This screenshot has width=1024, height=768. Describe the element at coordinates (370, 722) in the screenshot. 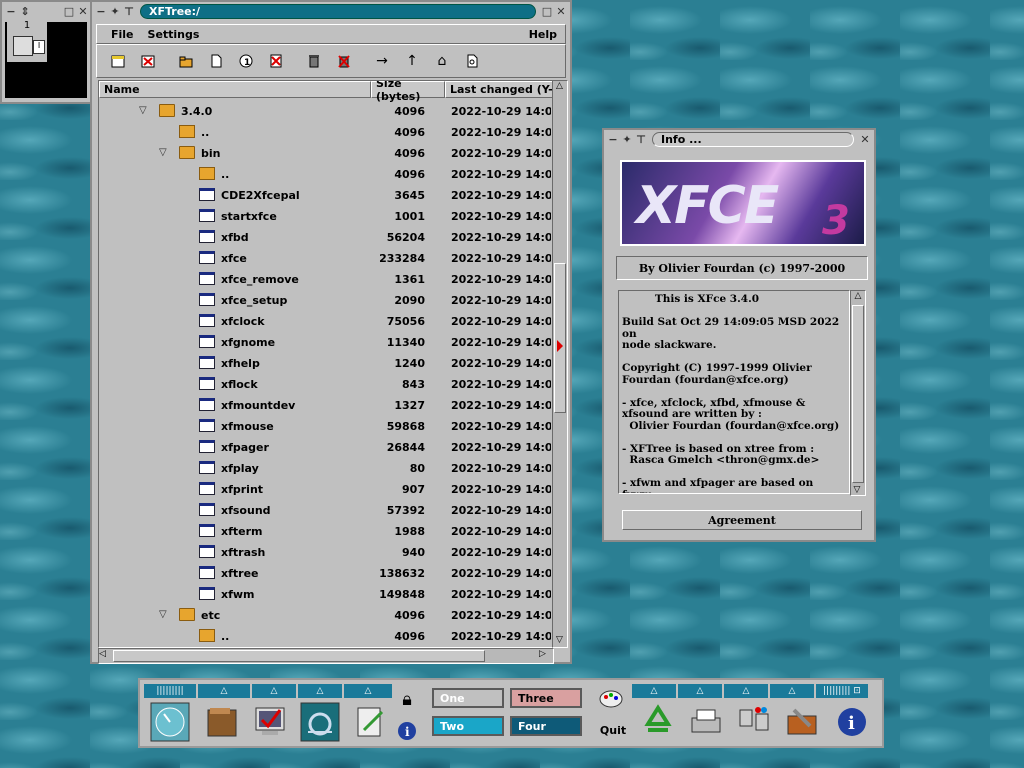

I see `editor-icon` at that location.